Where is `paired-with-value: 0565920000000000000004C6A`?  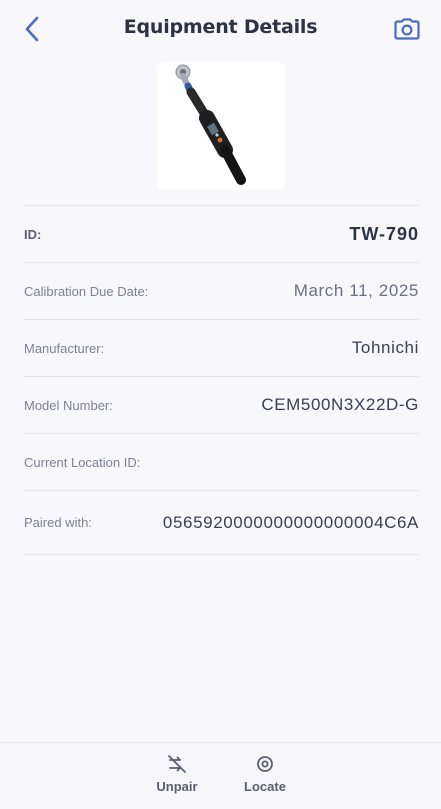
paired-with-value: 0565920000000000000004C6A is located at coordinates (290, 522).